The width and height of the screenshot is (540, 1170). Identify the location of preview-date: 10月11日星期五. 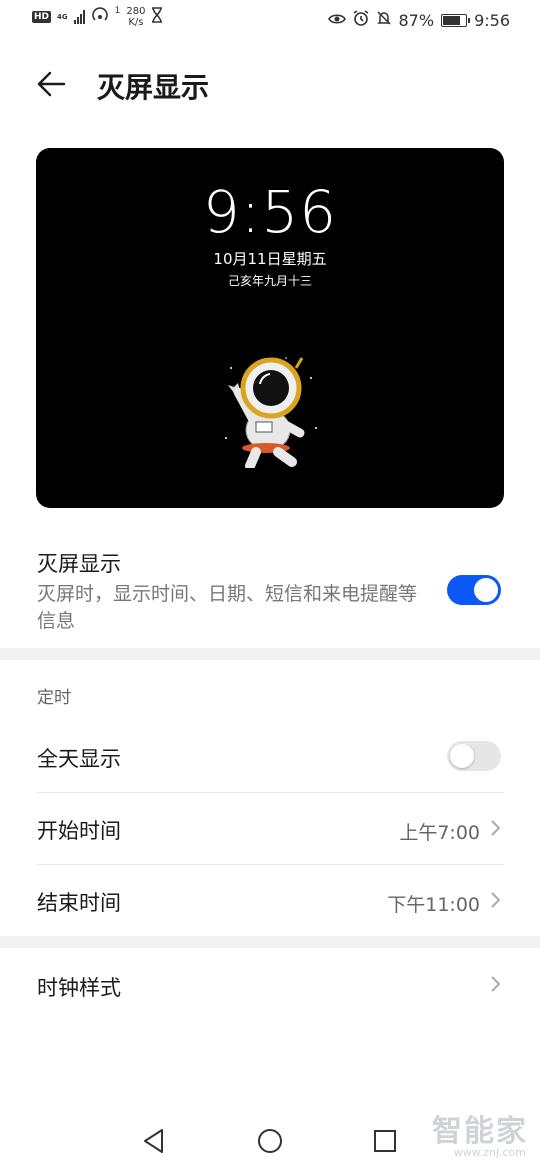
(270, 259).